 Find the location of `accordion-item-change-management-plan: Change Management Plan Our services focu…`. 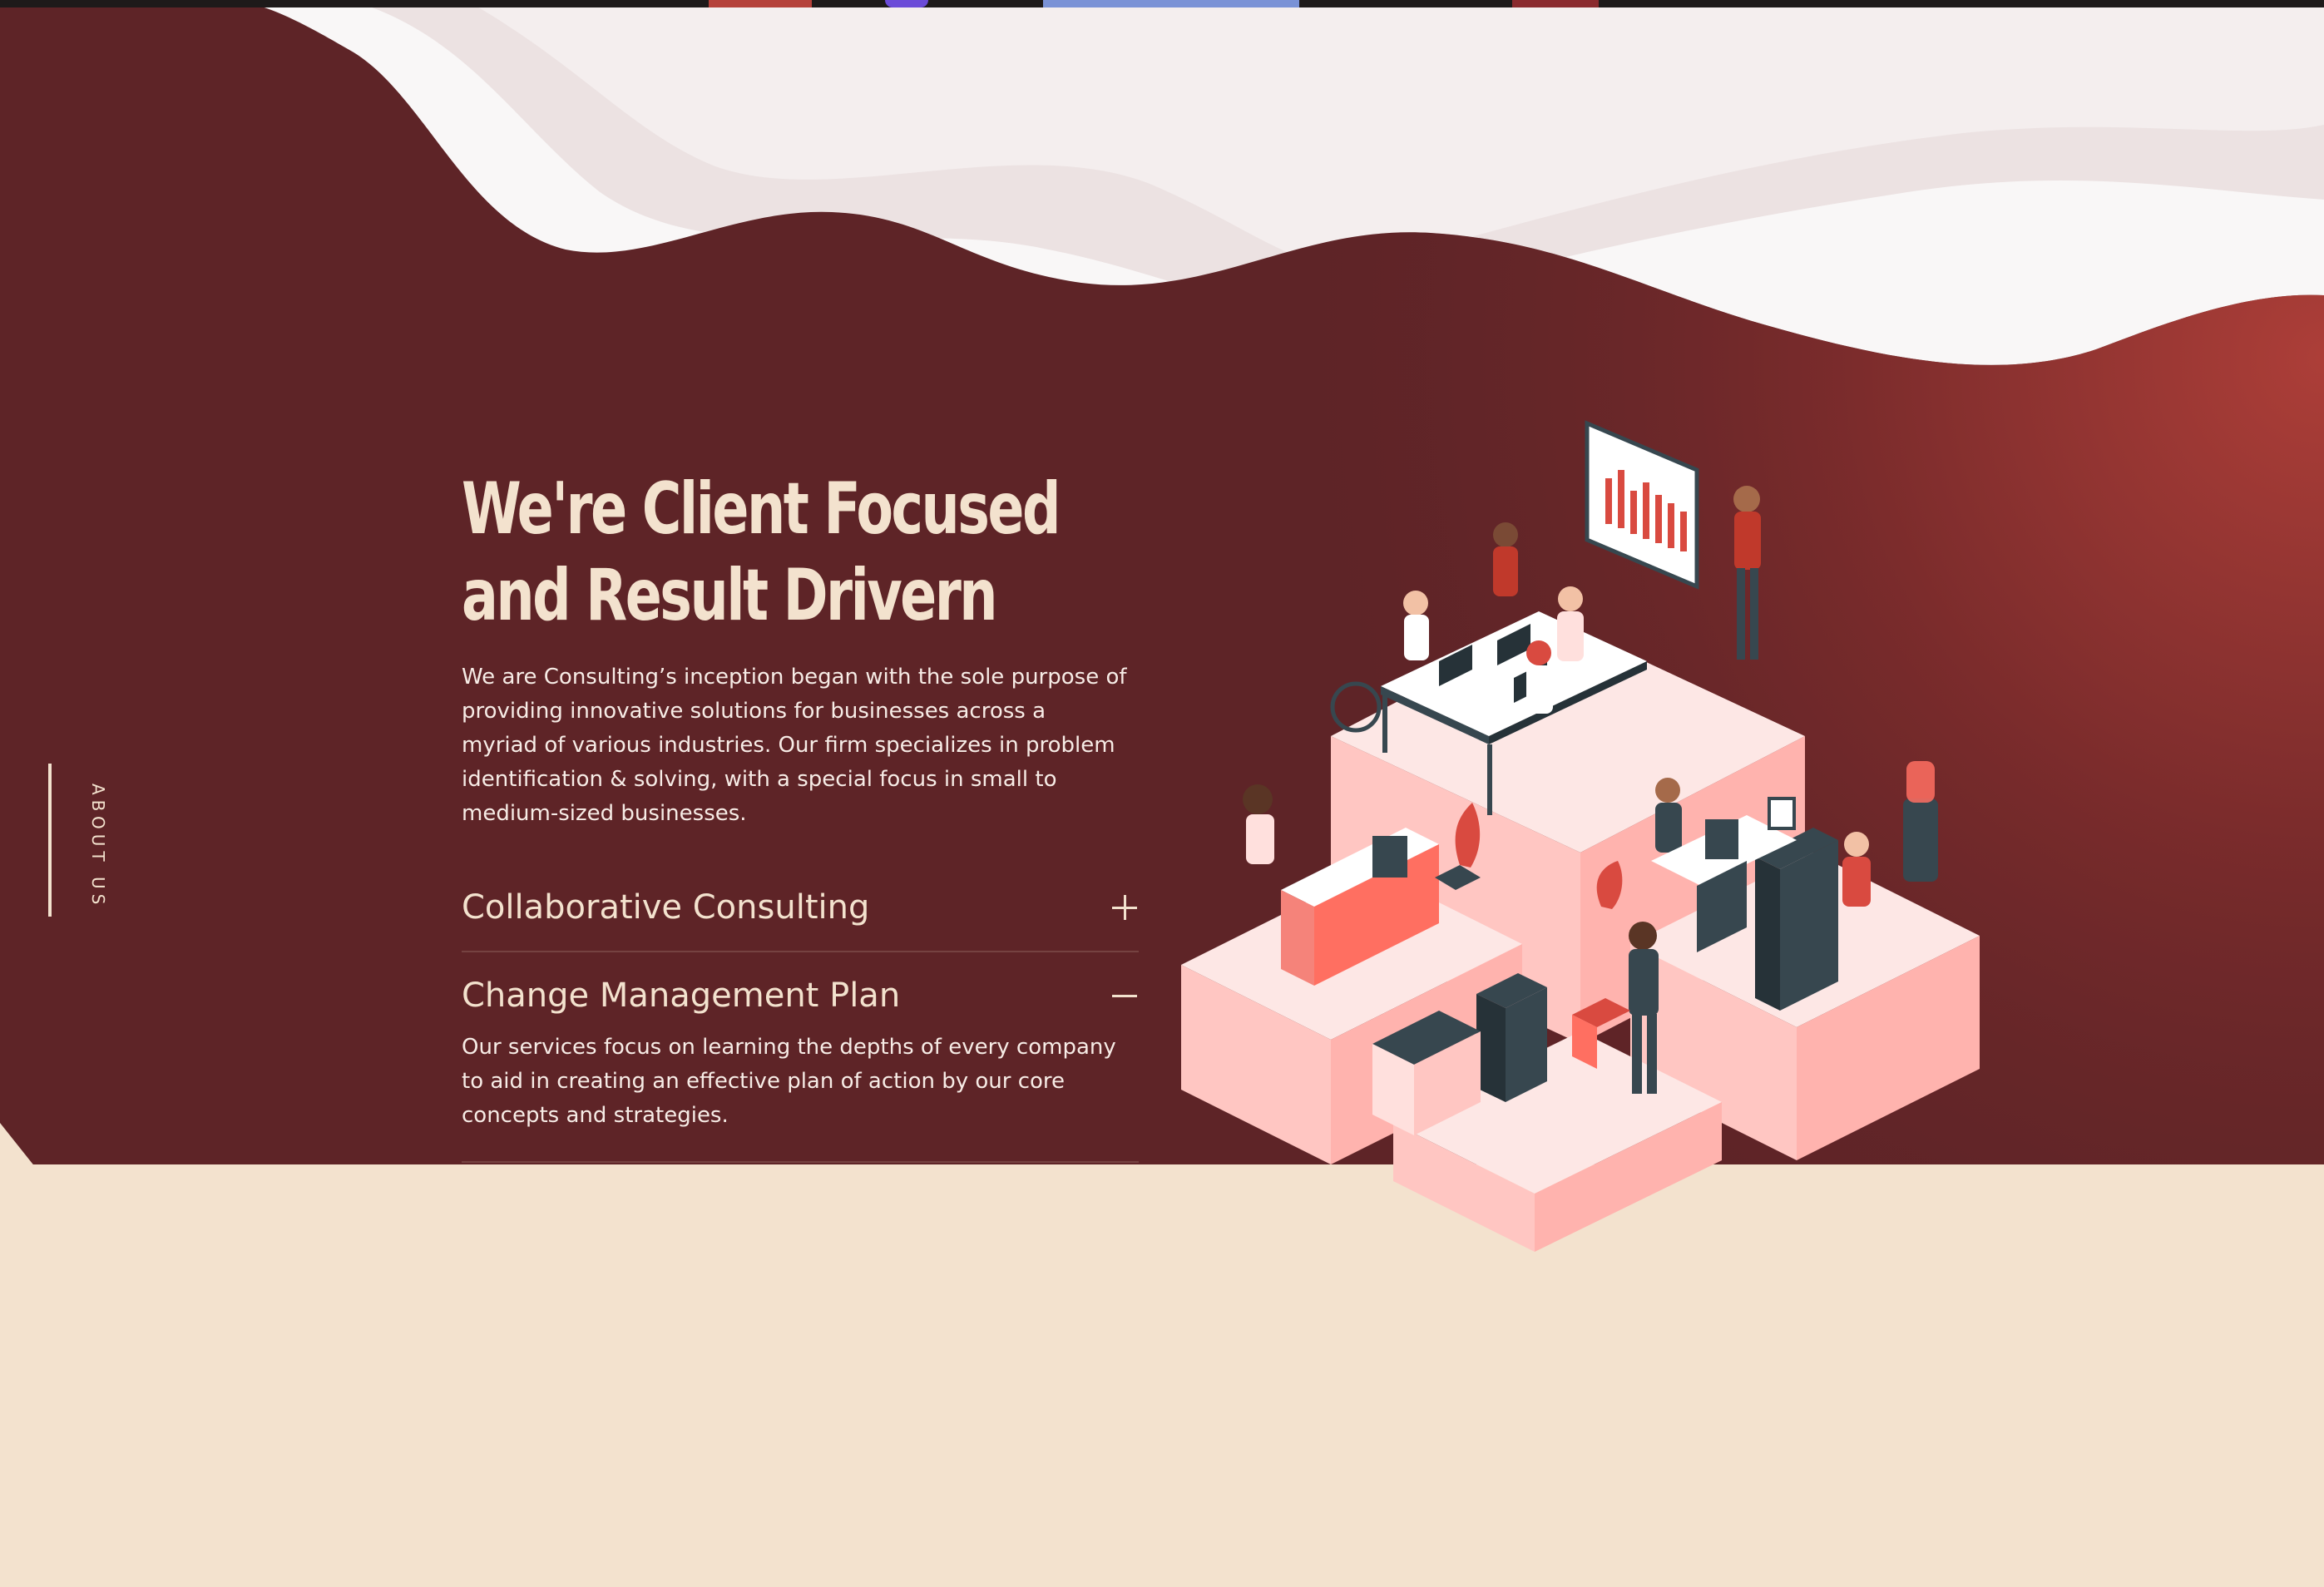

accordion-item-change-management-plan: Change Management Plan Our services focu… is located at coordinates (800, 1057).